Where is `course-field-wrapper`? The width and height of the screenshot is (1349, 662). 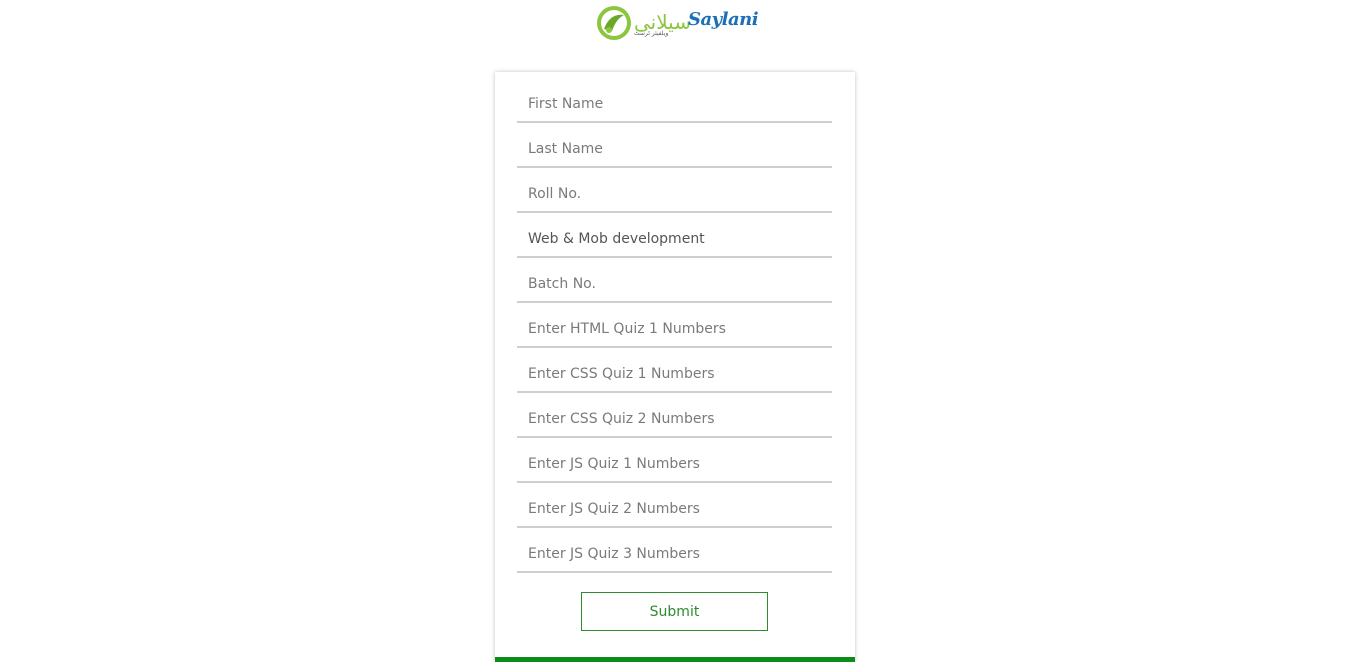 course-field-wrapper is located at coordinates (674, 238).